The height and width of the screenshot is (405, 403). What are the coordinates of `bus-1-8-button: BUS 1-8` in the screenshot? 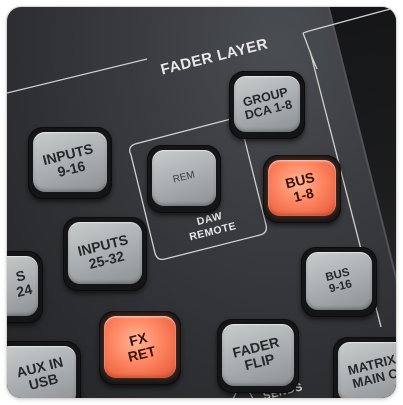 It's located at (302, 189).